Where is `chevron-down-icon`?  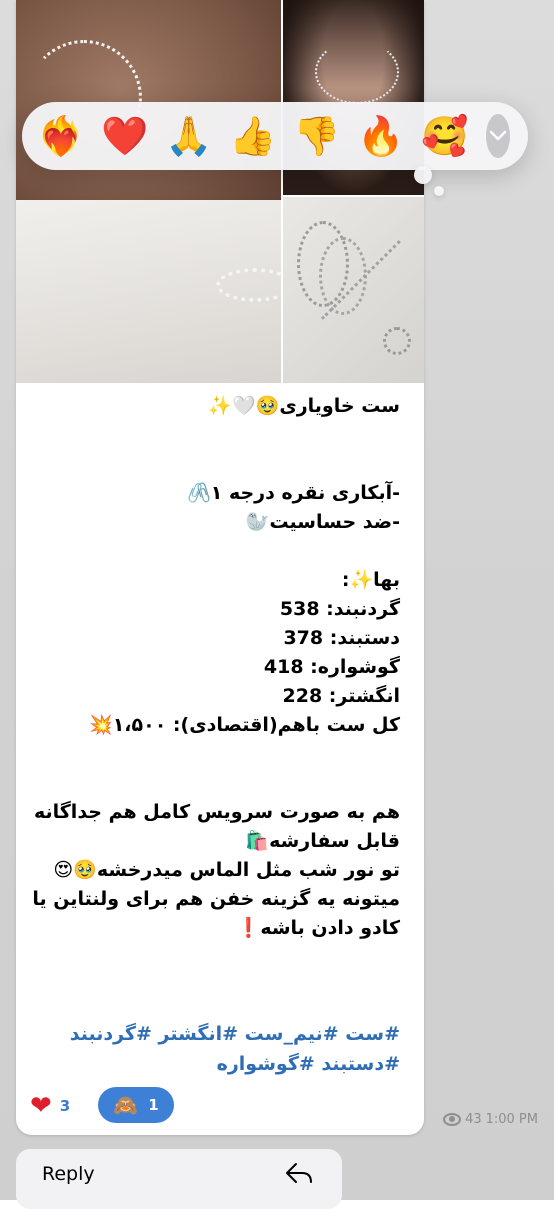
chevron-down-icon is located at coordinates (498, 135).